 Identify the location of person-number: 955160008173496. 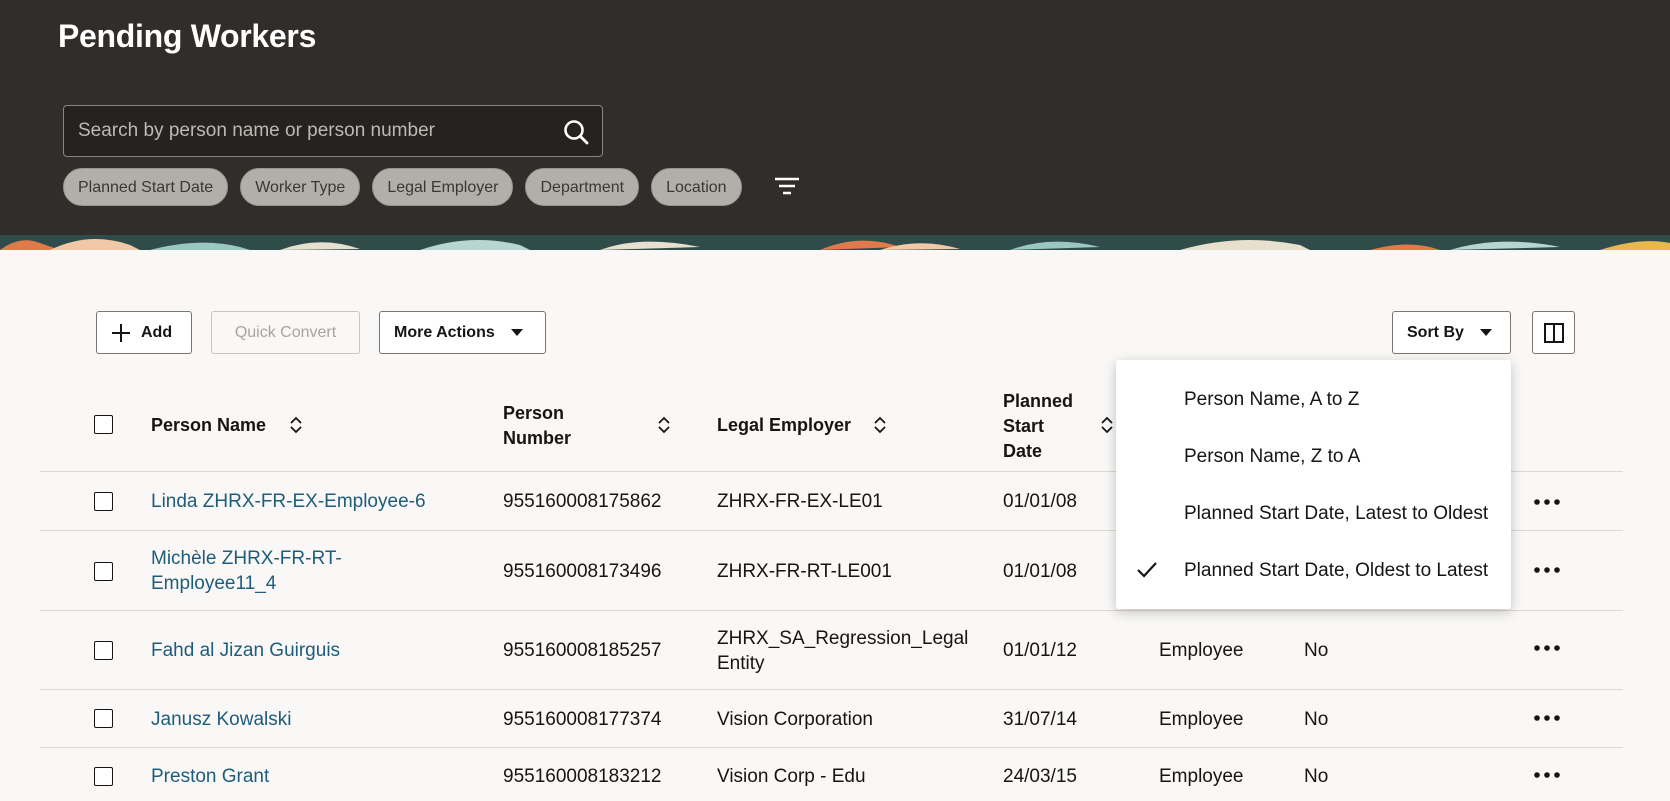
(582, 571).